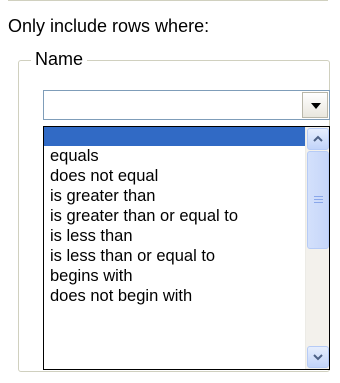 The height and width of the screenshot is (383, 340). Describe the element at coordinates (109, 26) in the screenshot. I see `filter-heading: Only include rows where:` at that location.